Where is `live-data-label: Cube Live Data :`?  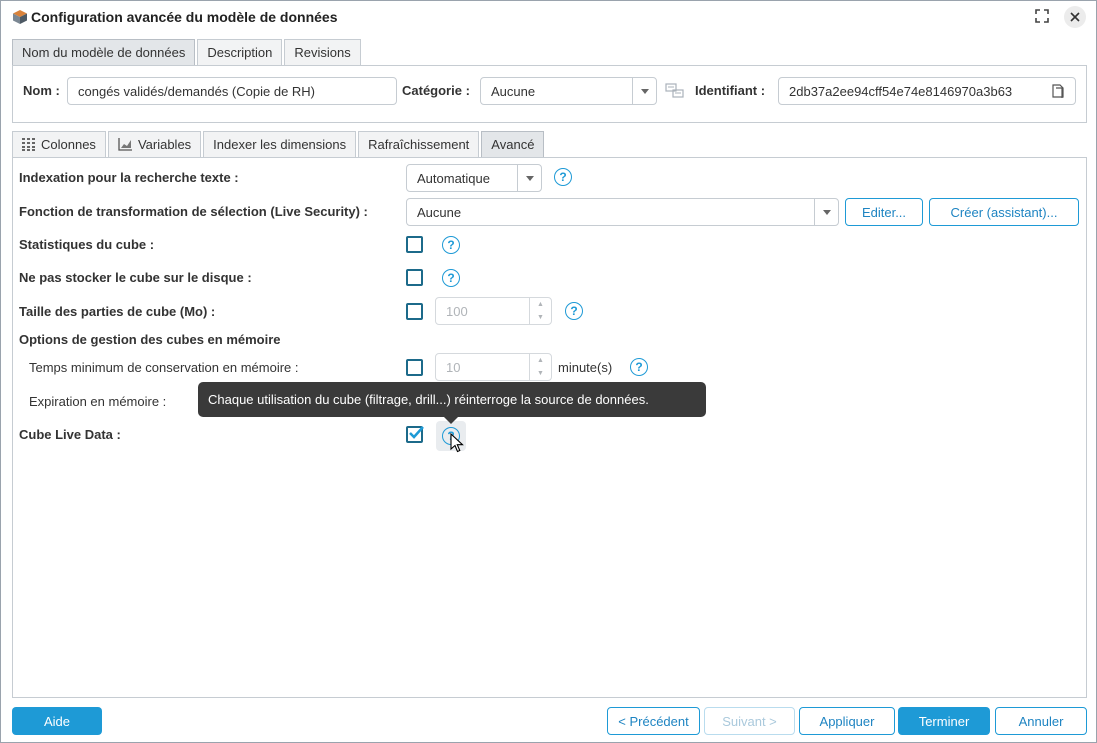
live-data-label: Cube Live Data : is located at coordinates (70, 434).